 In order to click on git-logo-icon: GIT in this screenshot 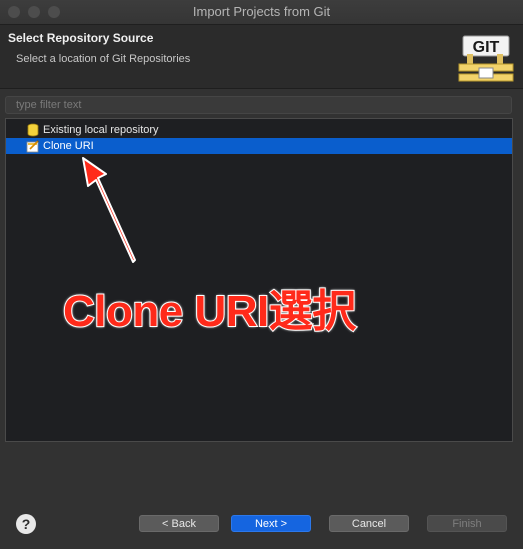, I will do `click(486, 58)`.